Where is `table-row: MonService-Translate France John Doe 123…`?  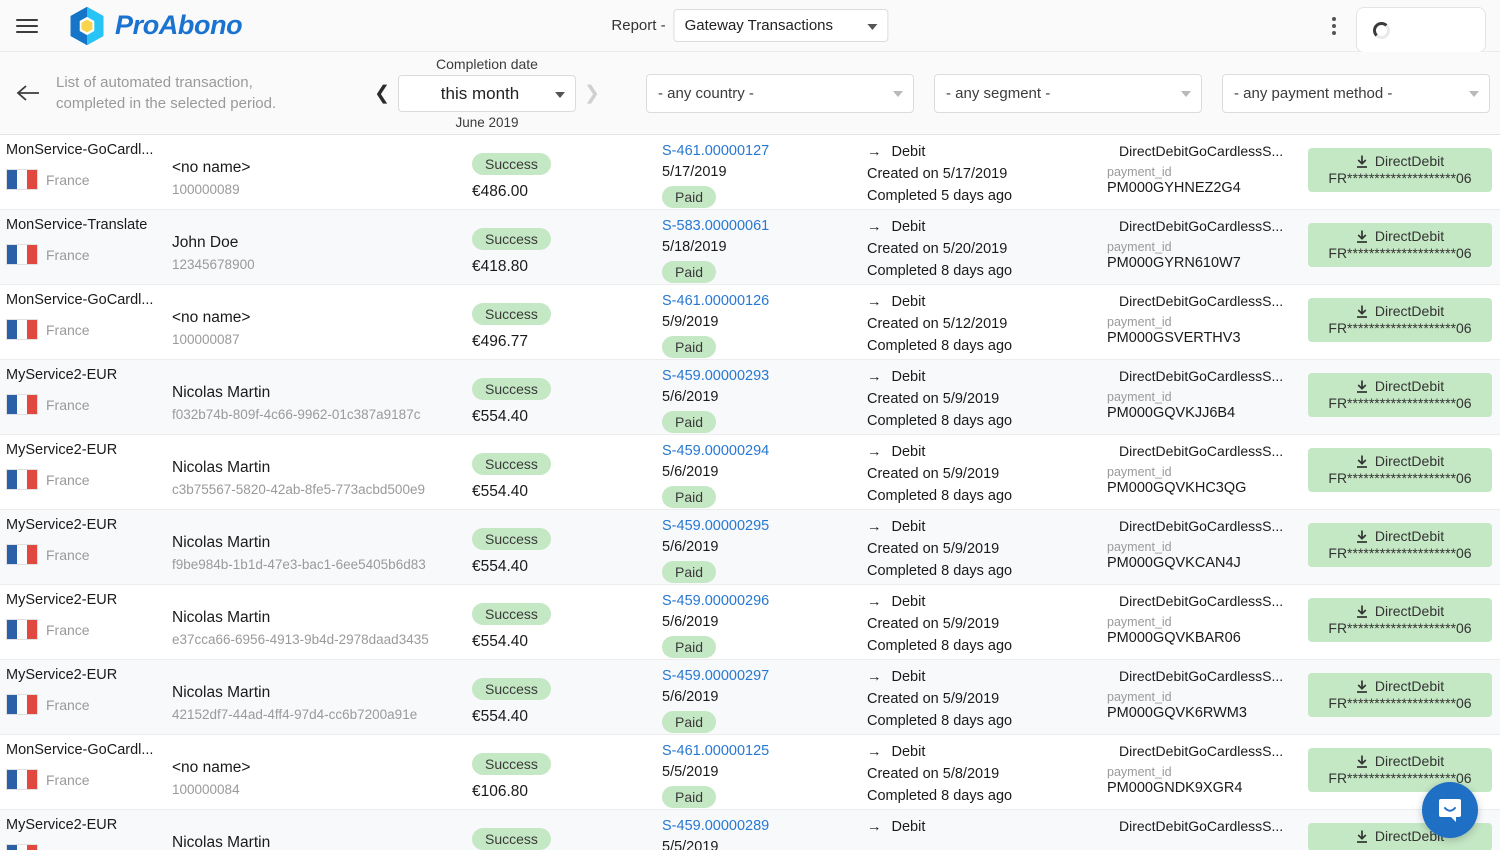
table-row: MonService-Translate France John Doe 123… is located at coordinates (750, 247).